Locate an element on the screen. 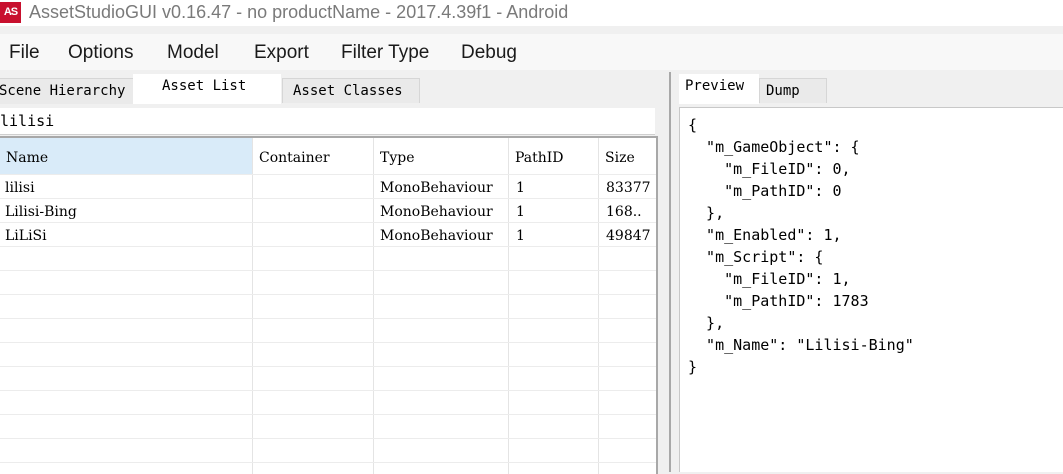 The width and height of the screenshot is (1063, 474). app-icon: AS is located at coordinates (10, 12).